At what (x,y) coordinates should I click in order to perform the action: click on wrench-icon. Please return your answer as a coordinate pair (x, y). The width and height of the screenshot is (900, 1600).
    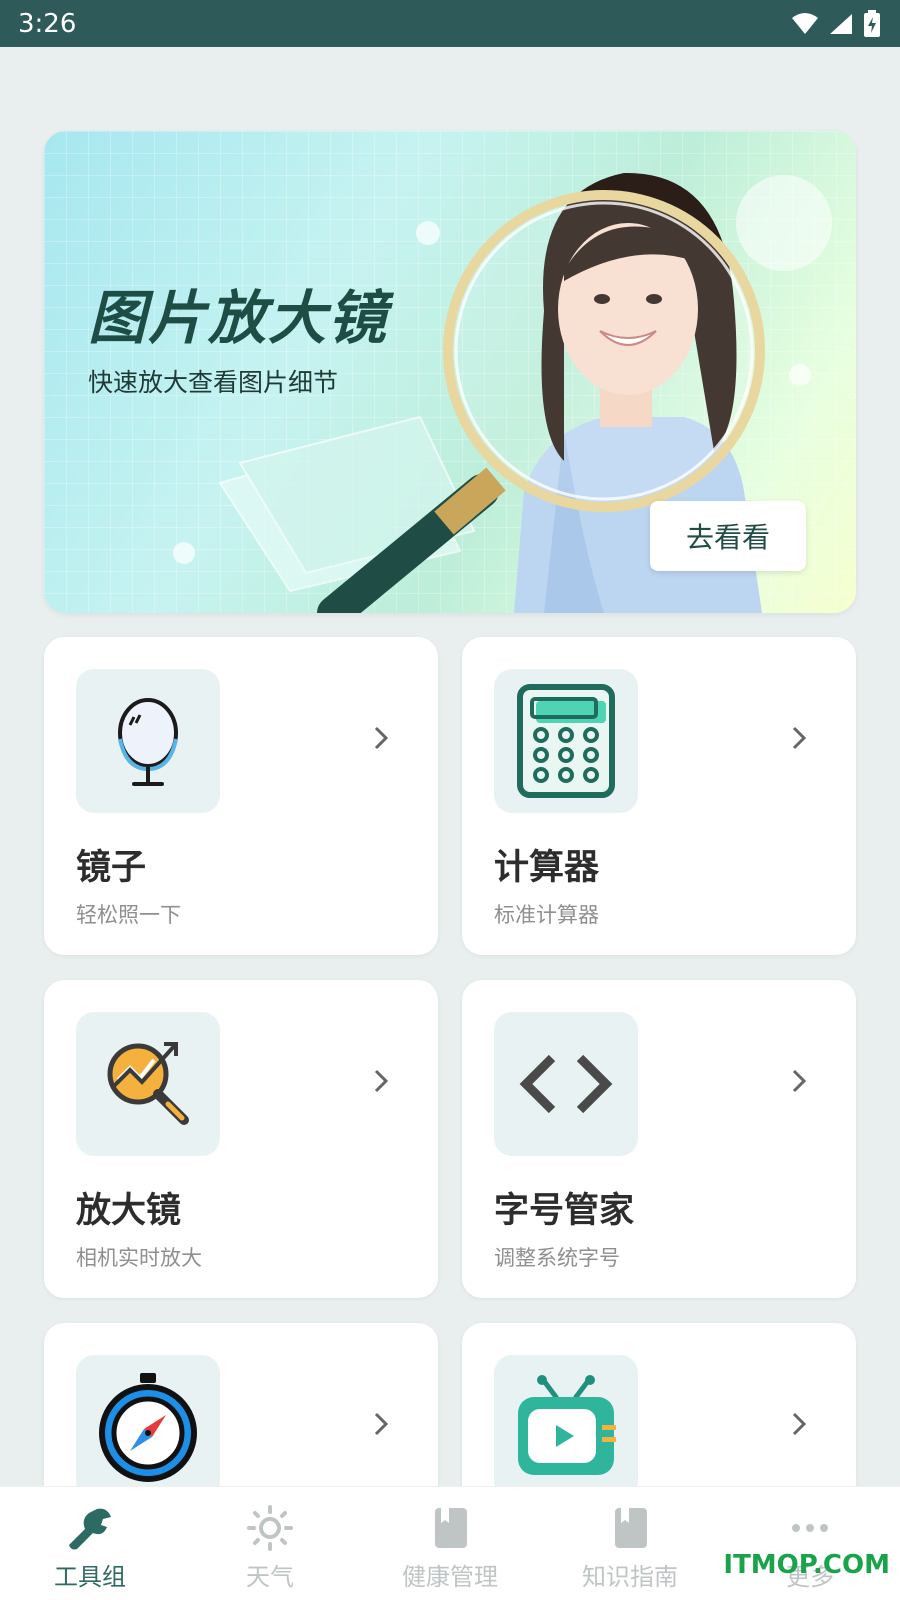
    Looking at the image, I should click on (90, 1528).